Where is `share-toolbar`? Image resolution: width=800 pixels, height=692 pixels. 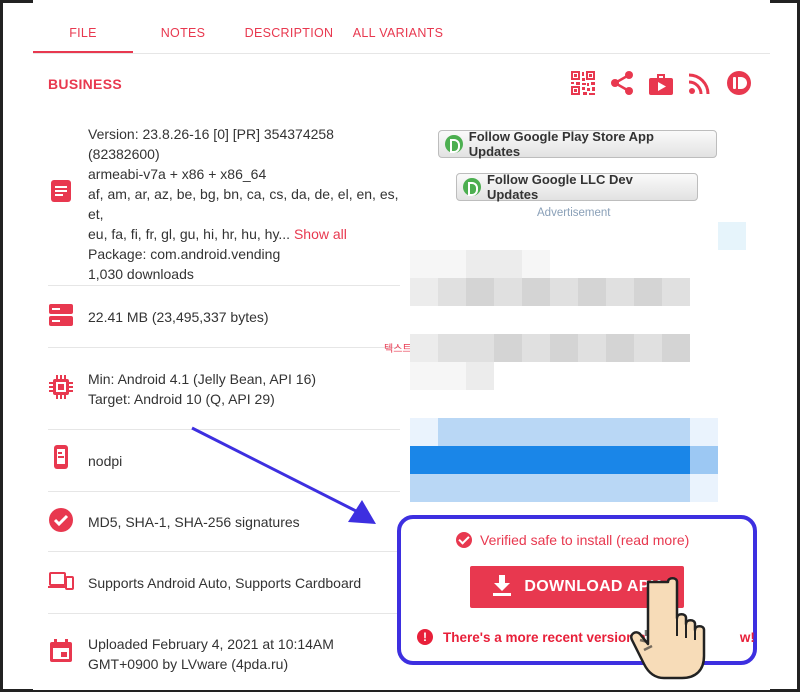
share-toolbar is located at coordinates (661, 83).